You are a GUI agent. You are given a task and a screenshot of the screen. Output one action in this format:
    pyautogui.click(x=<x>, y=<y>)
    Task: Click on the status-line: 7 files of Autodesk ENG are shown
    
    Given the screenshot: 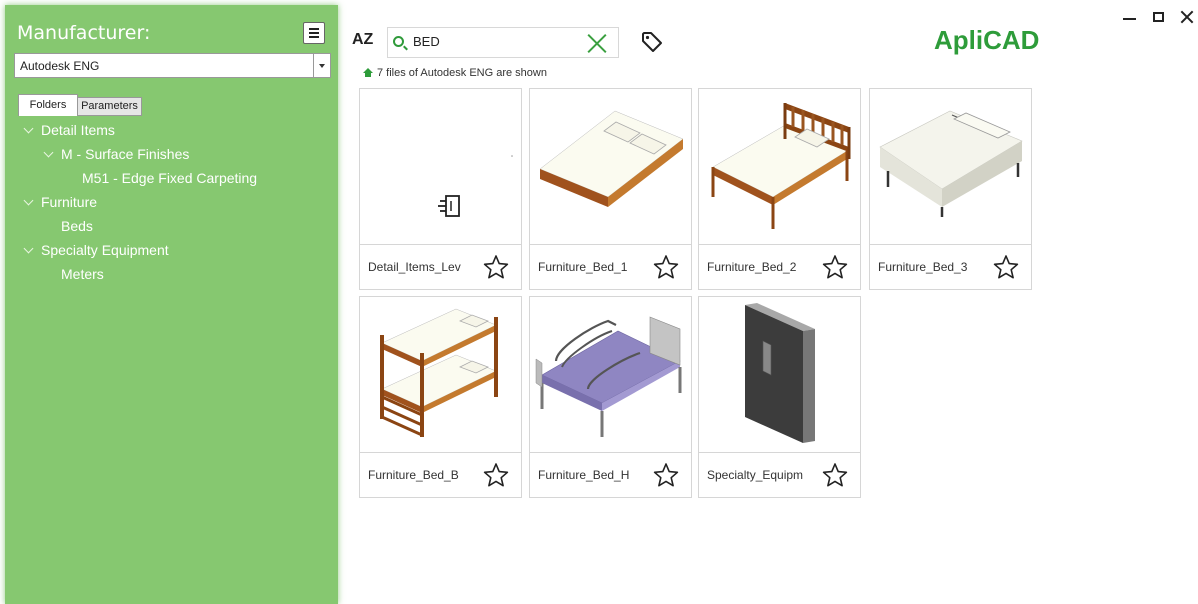 What is the action you would take?
    pyautogui.click(x=455, y=73)
    